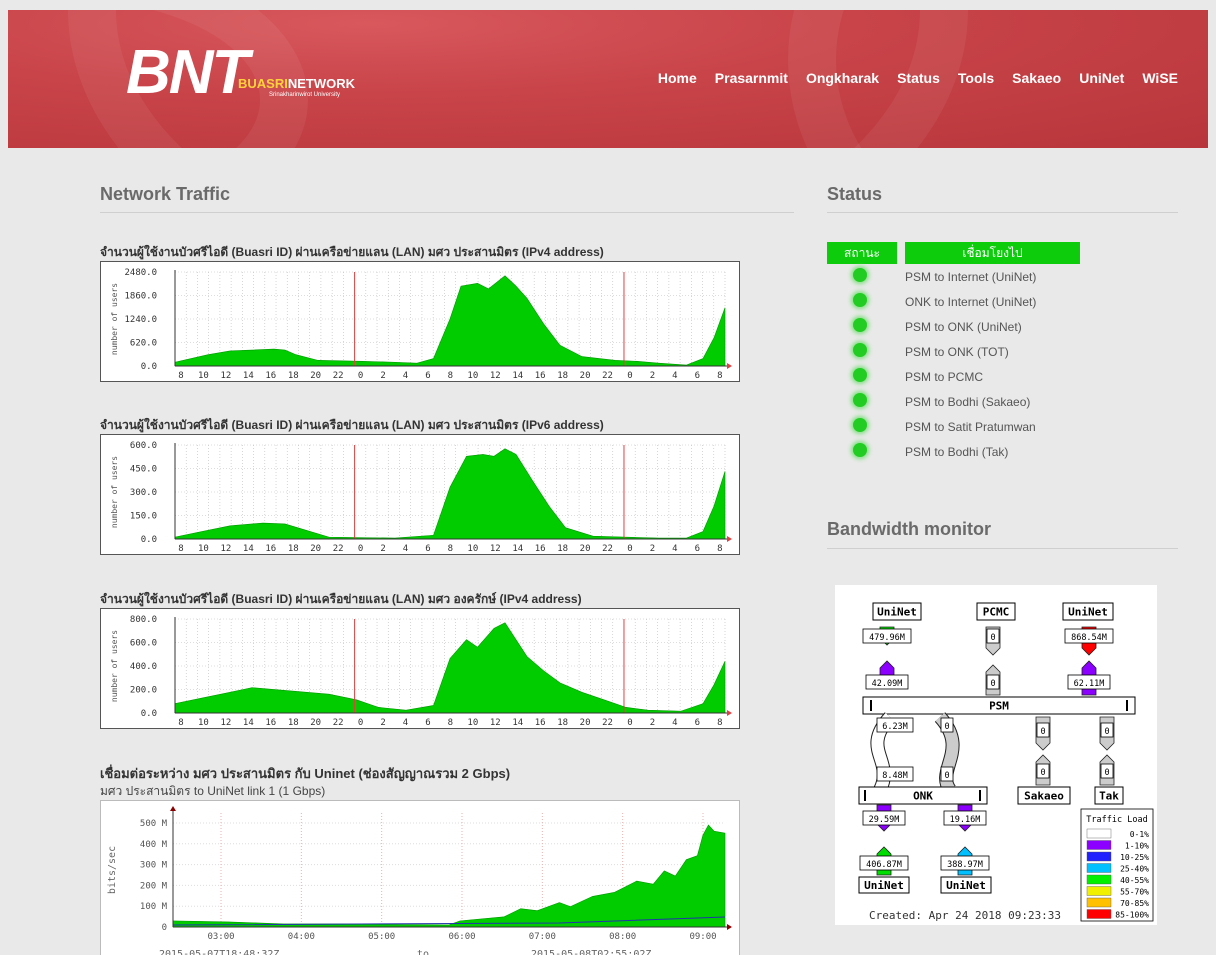  What do you see at coordinates (992, 276) in the screenshot?
I see `link-name: PSM to Internet (UniNet)` at bounding box center [992, 276].